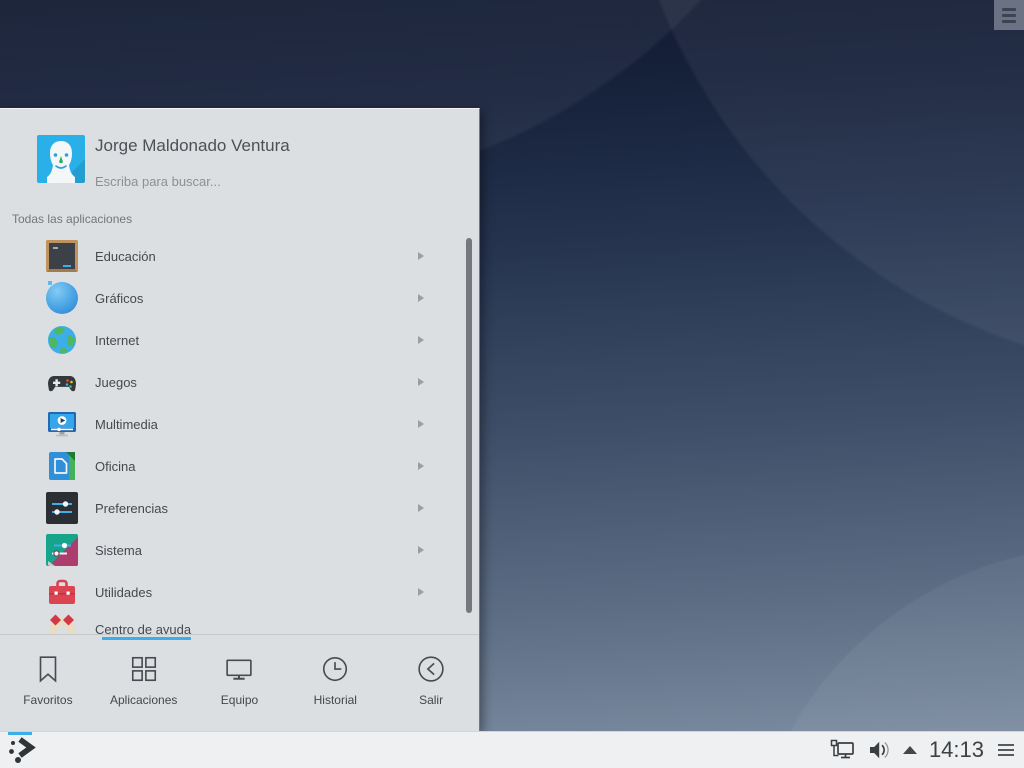 Image resolution: width=1024 pixels, height=768 pixels. I want to click on desktop-toolbox-button, so click(1009, 15).